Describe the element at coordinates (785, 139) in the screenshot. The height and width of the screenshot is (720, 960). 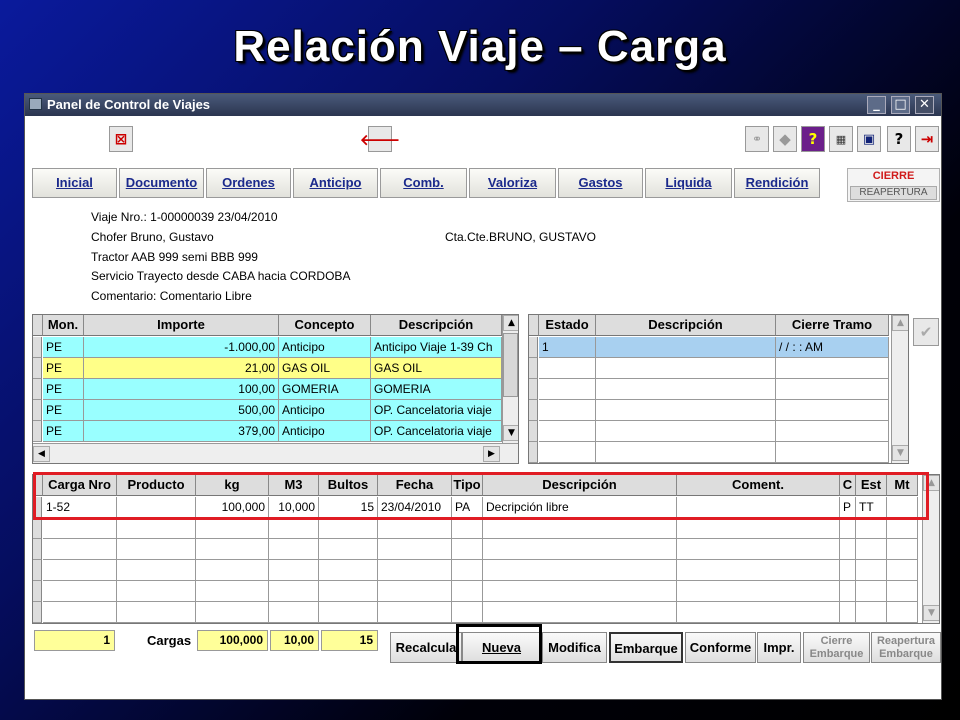
I see `tag-icon: ◆` at that location.